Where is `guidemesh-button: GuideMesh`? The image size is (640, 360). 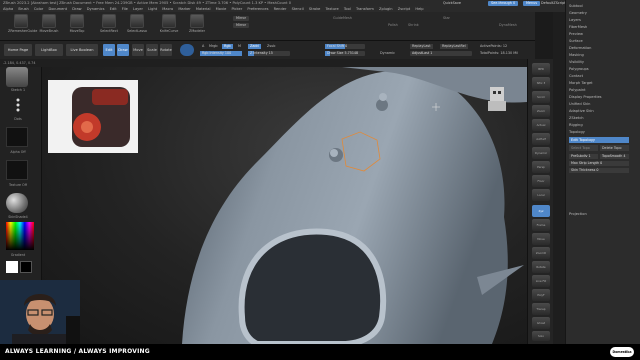
guidemesh-button: GuideMesh is located at coordinates (342, 18).